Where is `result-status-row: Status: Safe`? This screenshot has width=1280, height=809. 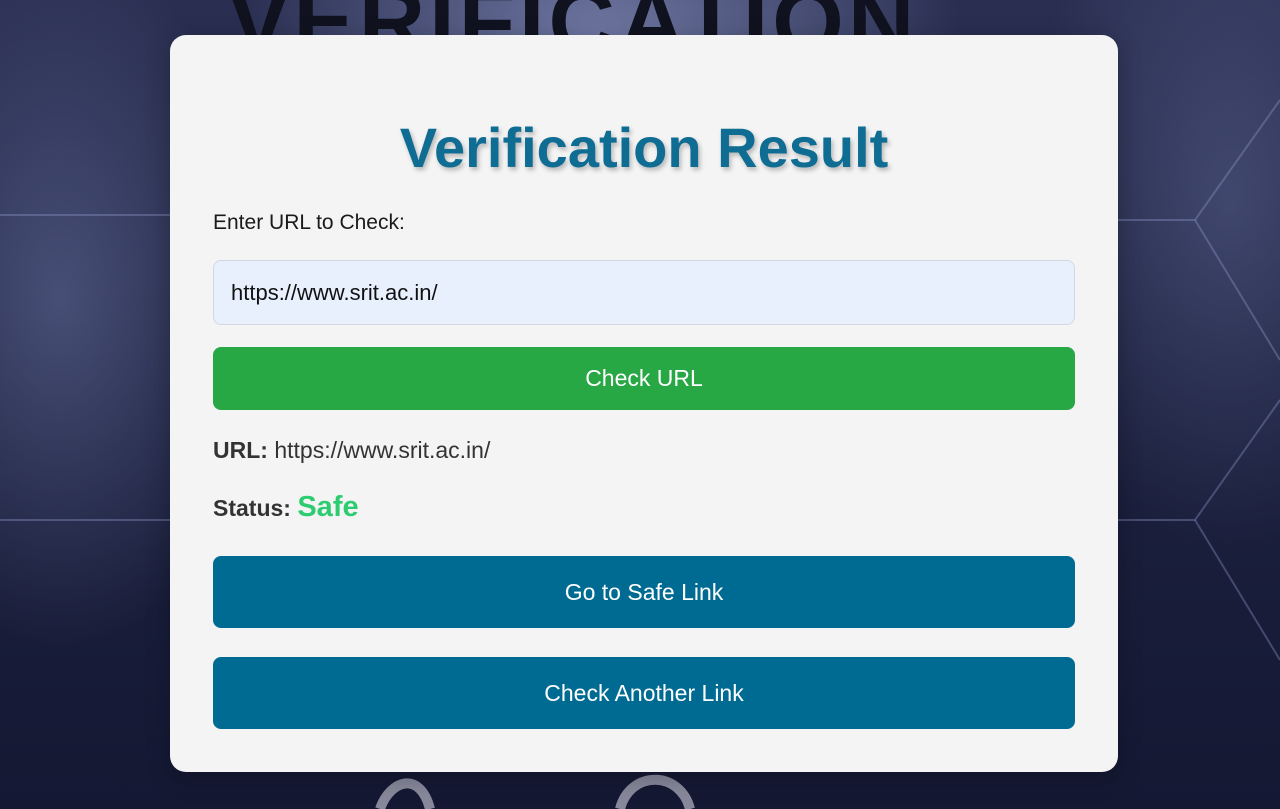 result-status-row: Status: Safe is located at coordinates (286, 507).